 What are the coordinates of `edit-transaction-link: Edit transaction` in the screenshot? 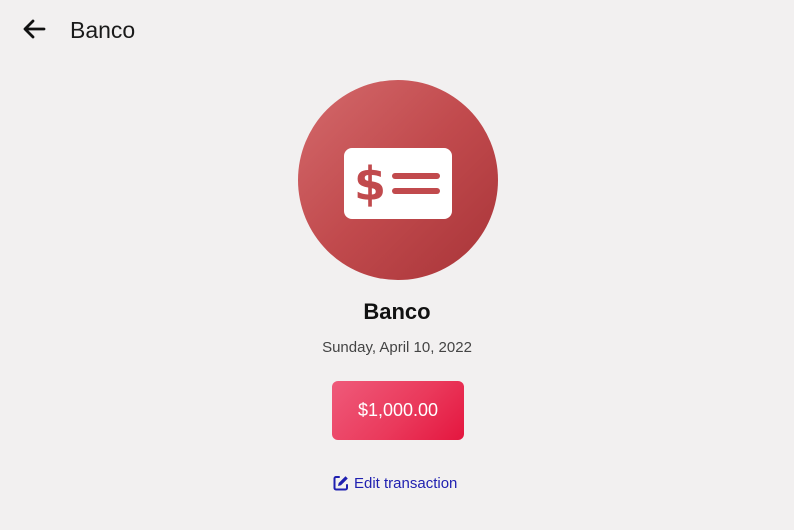 It's located at (395, 483).